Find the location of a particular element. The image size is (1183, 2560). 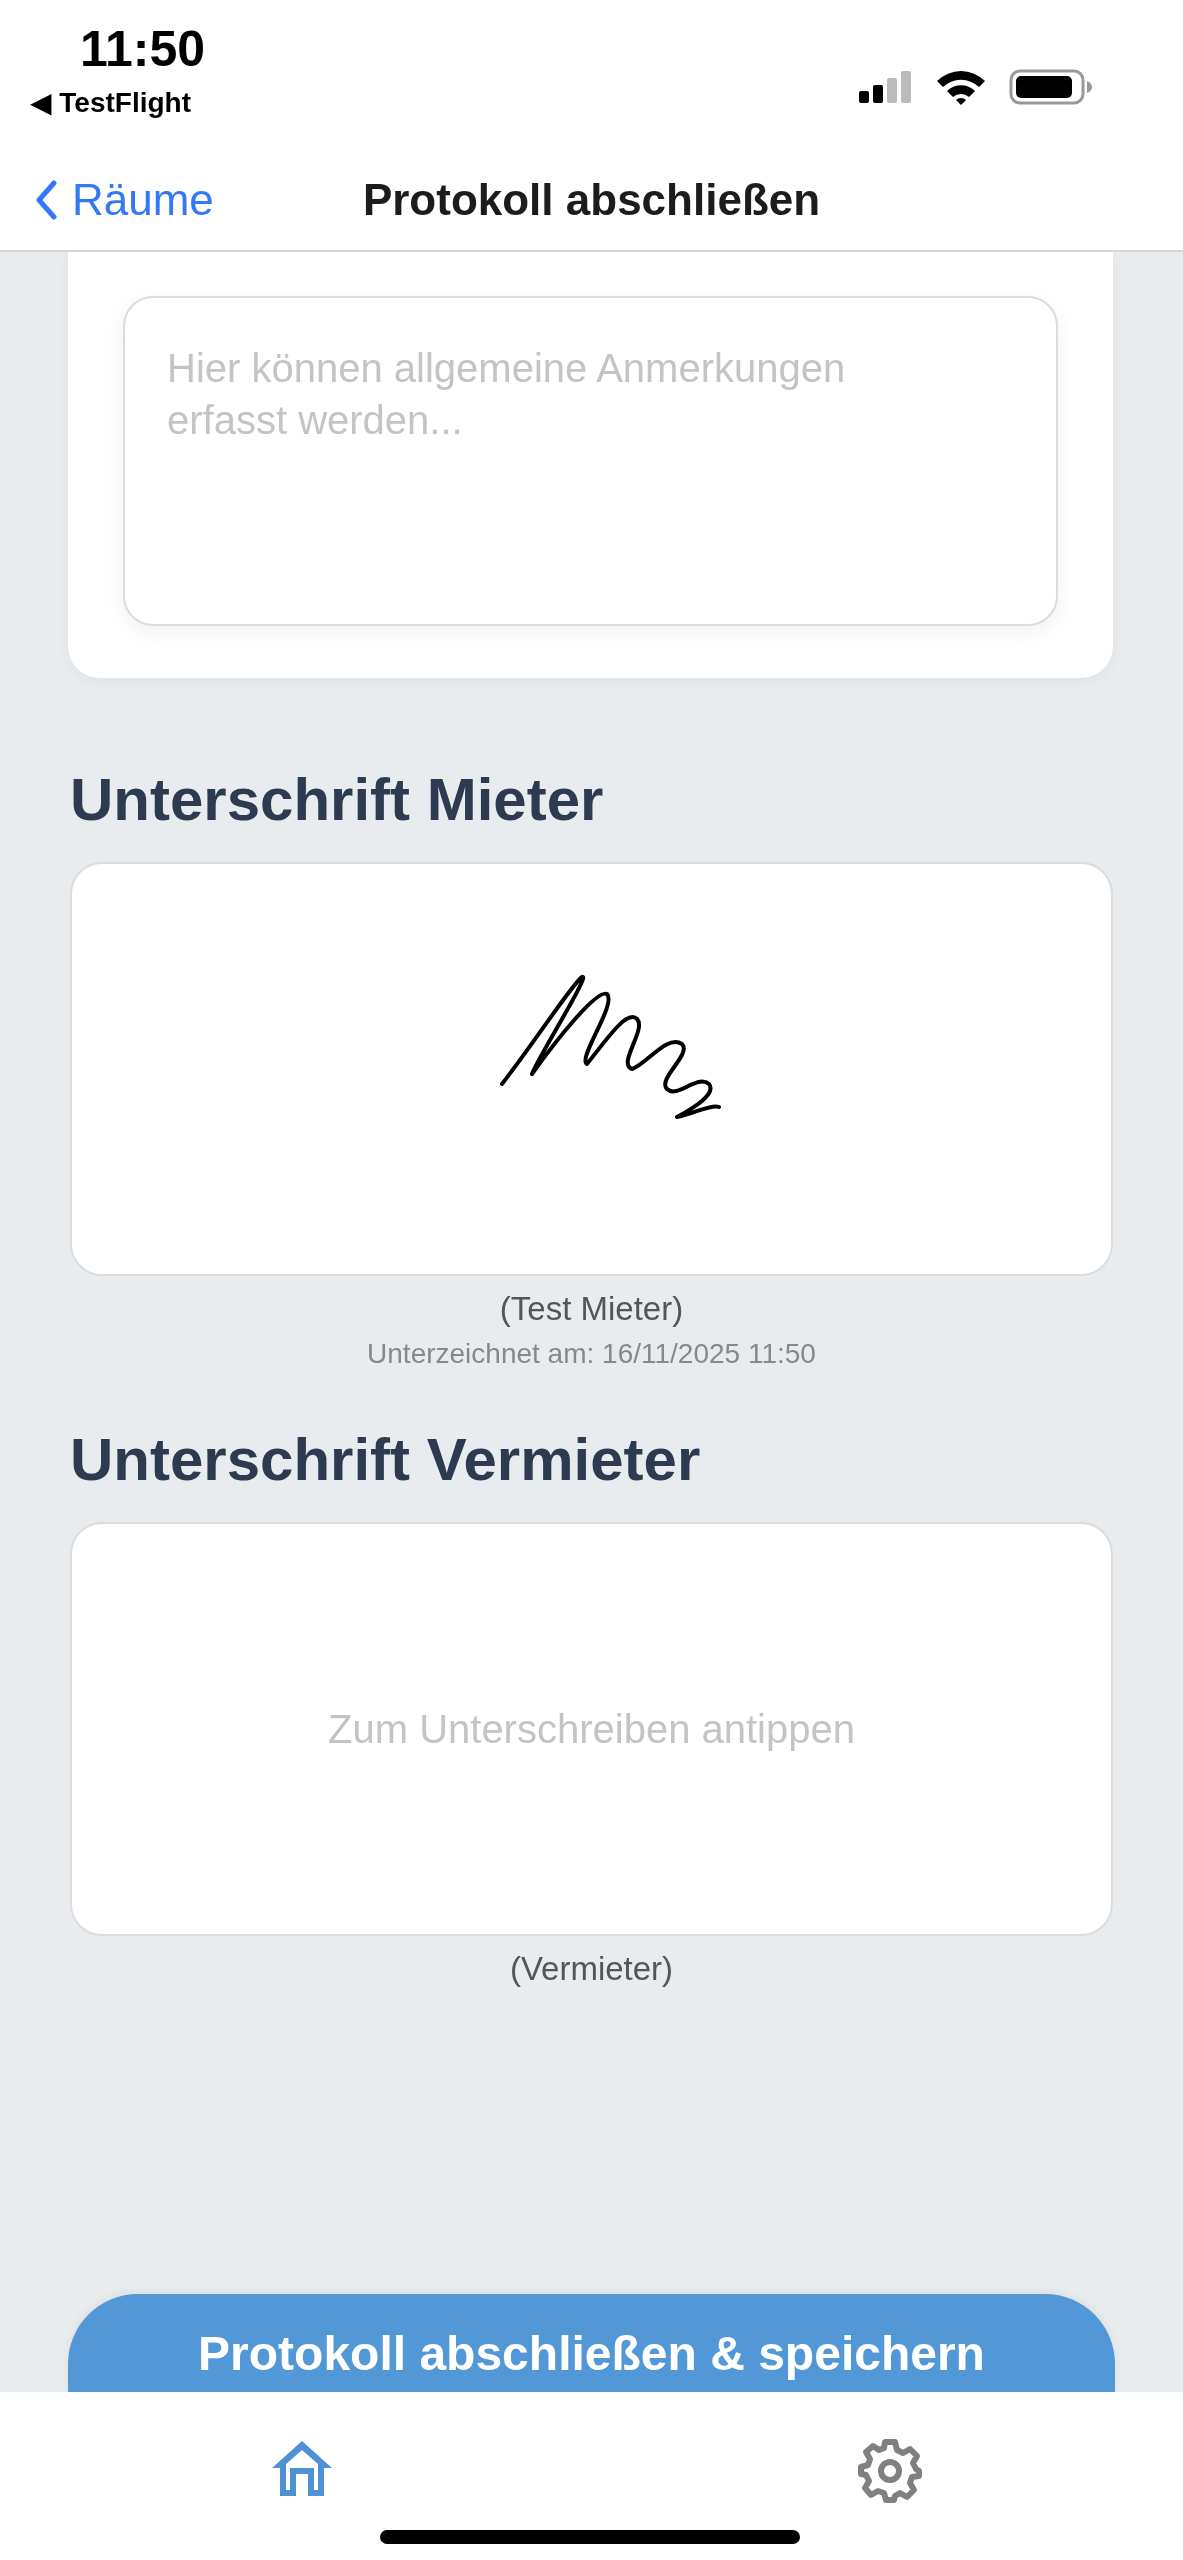

battery-icon is located at coordinates (1051, 87).